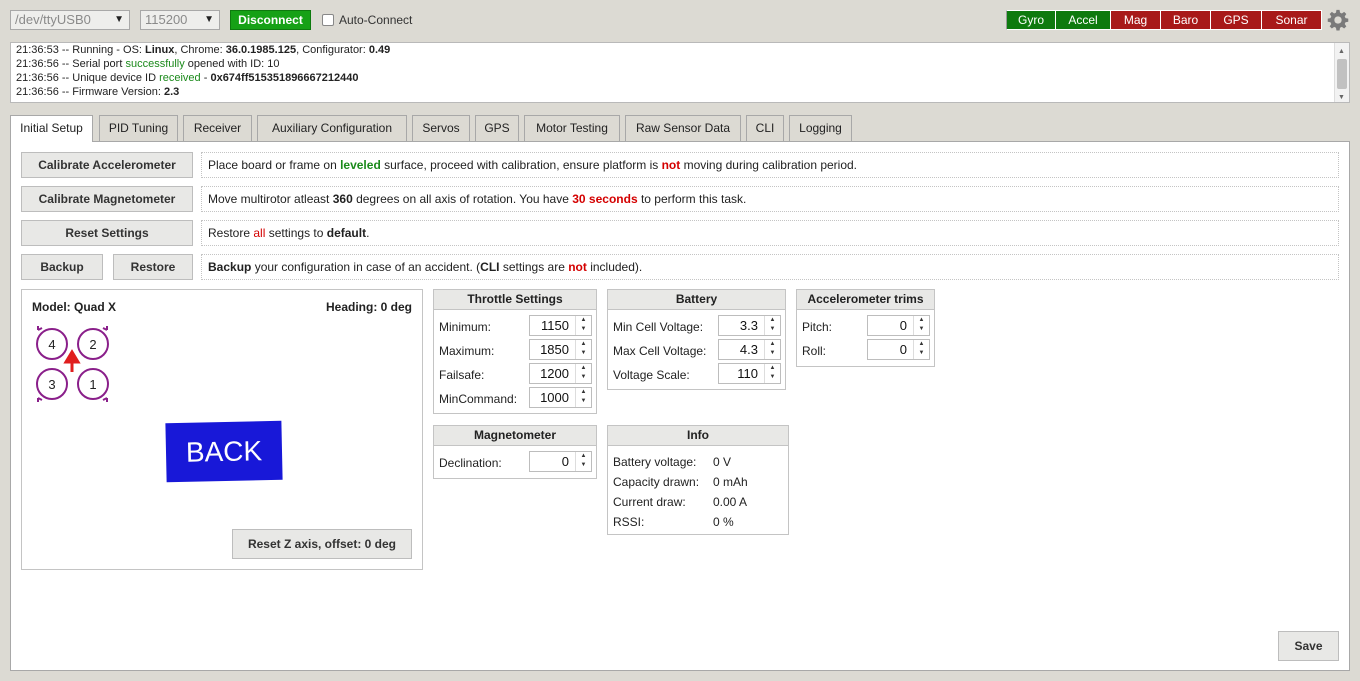 The image size is (1360, 681). Describe the element at coordinates (814, 351) in the screenshot. I see `roll-trim-label: Roll:` at that location.